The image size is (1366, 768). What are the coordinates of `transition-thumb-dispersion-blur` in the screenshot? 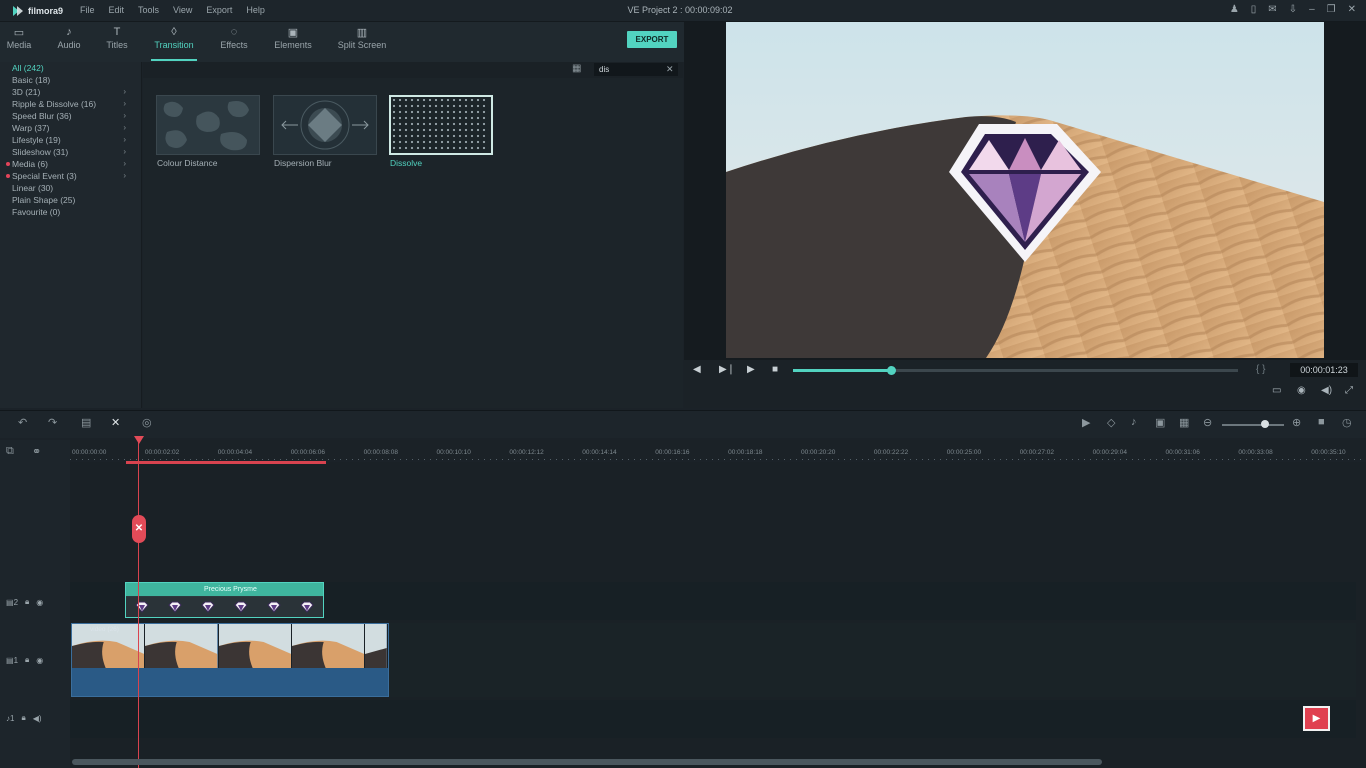 It's located at (325, 125).